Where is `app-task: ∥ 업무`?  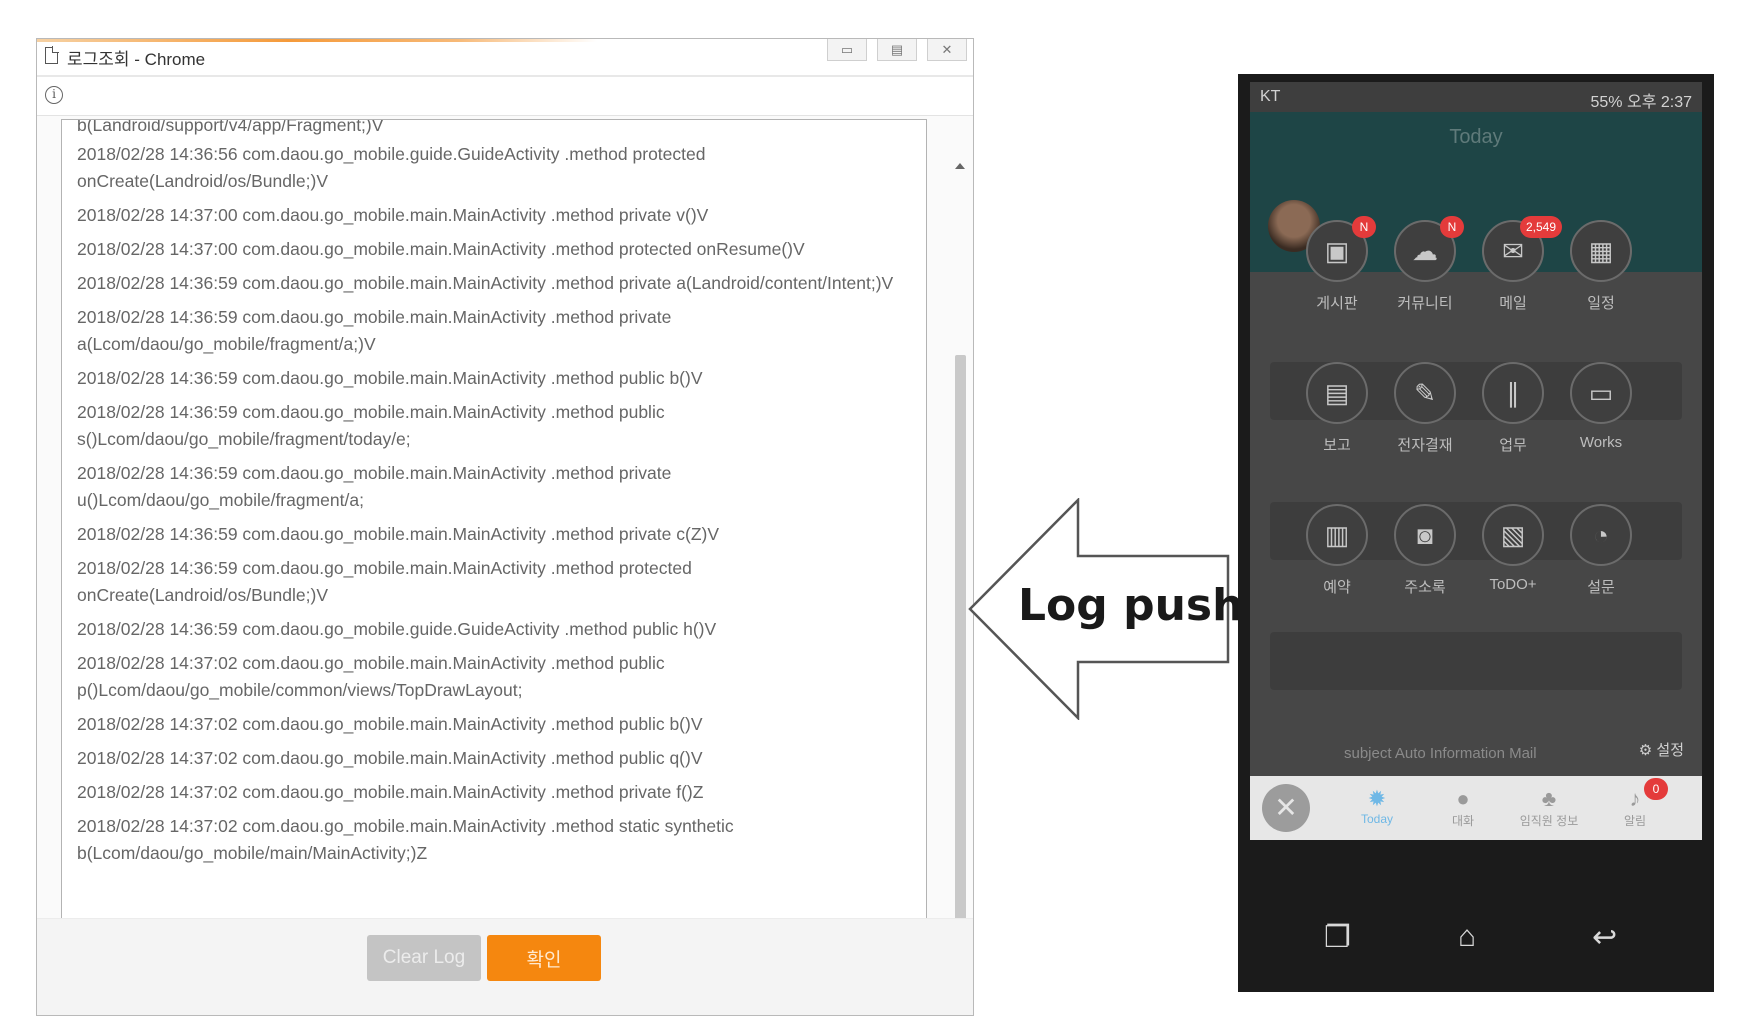
app-task: ∥ 업무 is located at coordinates (1513, 408).